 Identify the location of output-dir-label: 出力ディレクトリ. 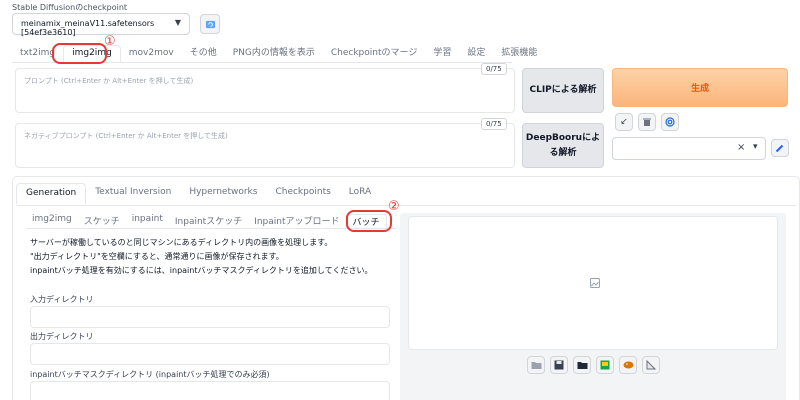
(62, 336).